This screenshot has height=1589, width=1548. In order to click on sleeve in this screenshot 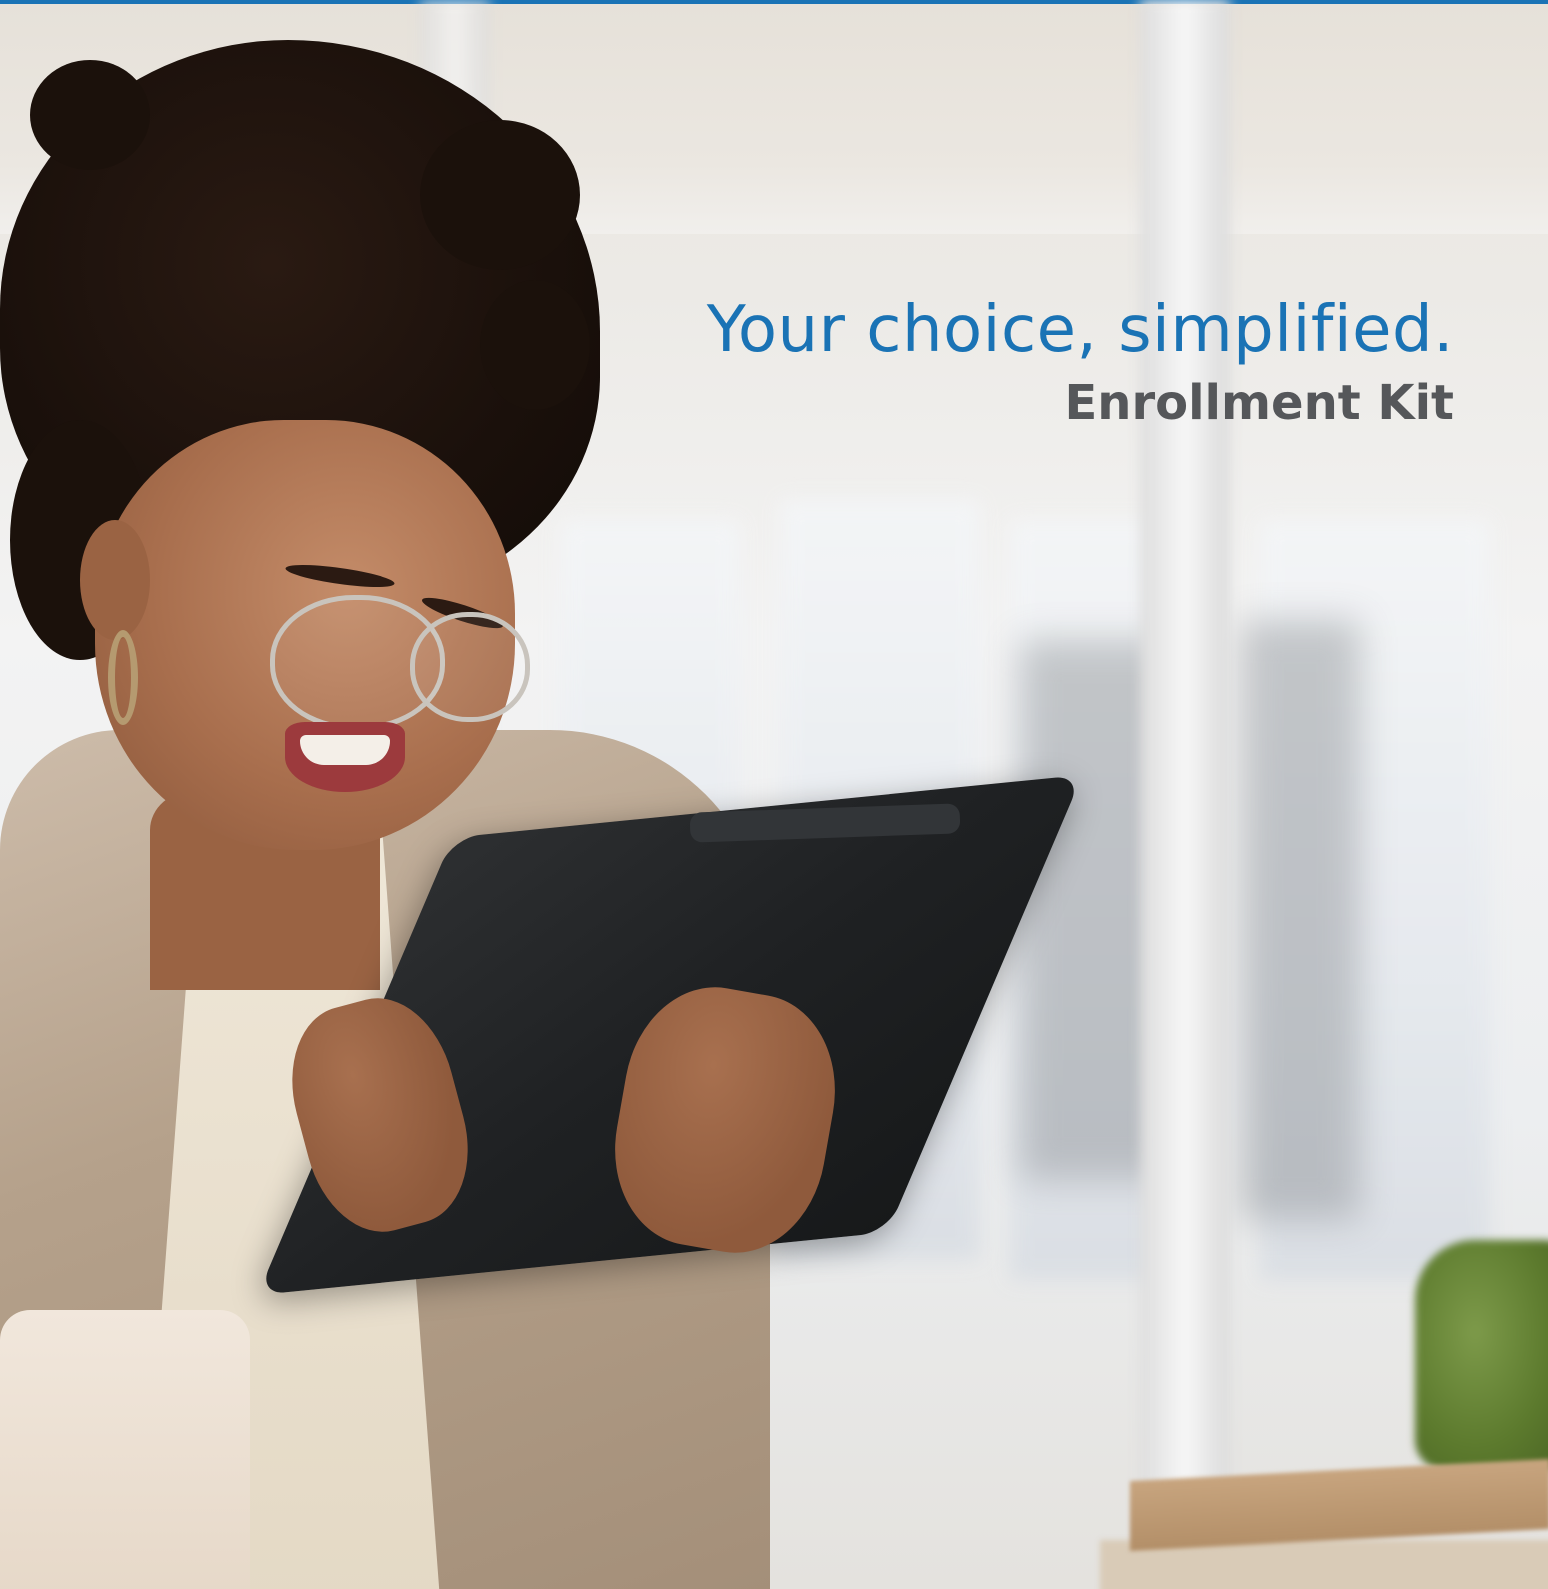, I will do `click(125, 1449)`.